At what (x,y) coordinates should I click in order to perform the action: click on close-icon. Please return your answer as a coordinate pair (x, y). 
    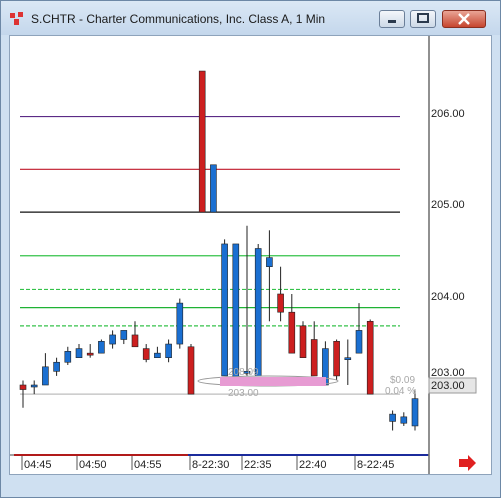
    Looking at the image, I should click on (464, 19).